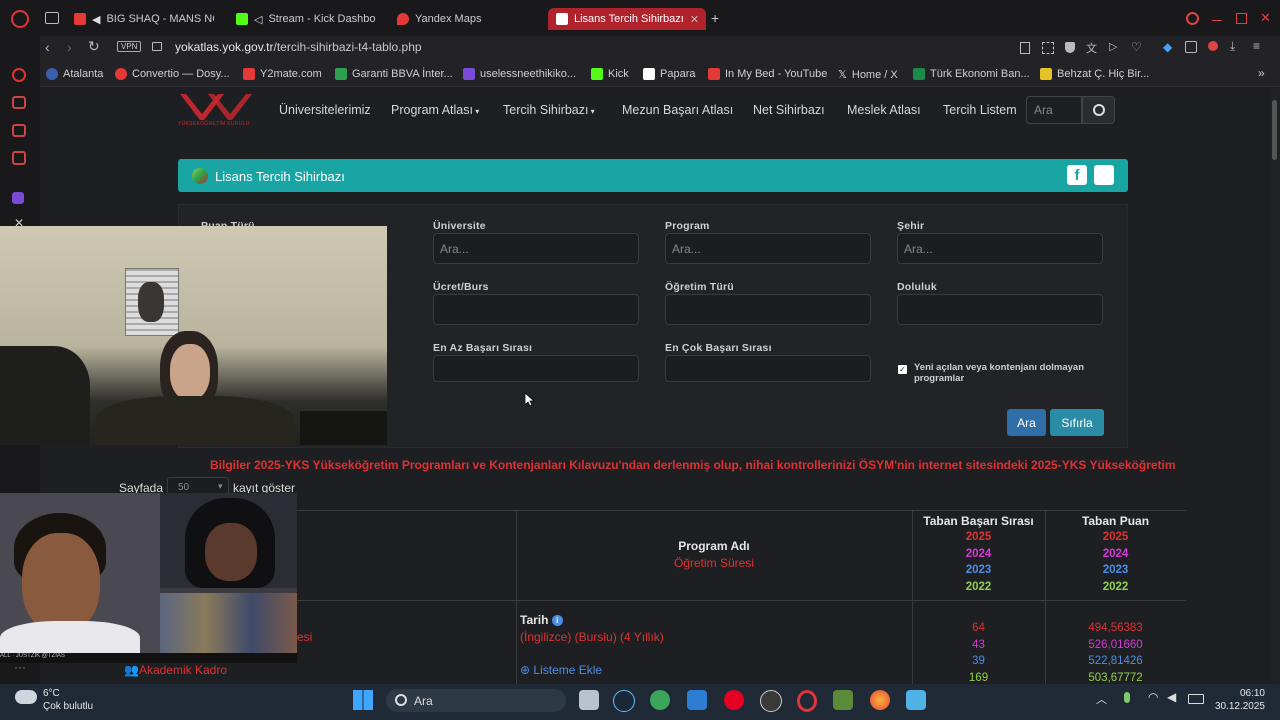 This screenshot has width=1280, height=720. What do you see at coordinates (771, 701) in the screenshot?
I see `obs-icon` at bounding box center [771, 701].